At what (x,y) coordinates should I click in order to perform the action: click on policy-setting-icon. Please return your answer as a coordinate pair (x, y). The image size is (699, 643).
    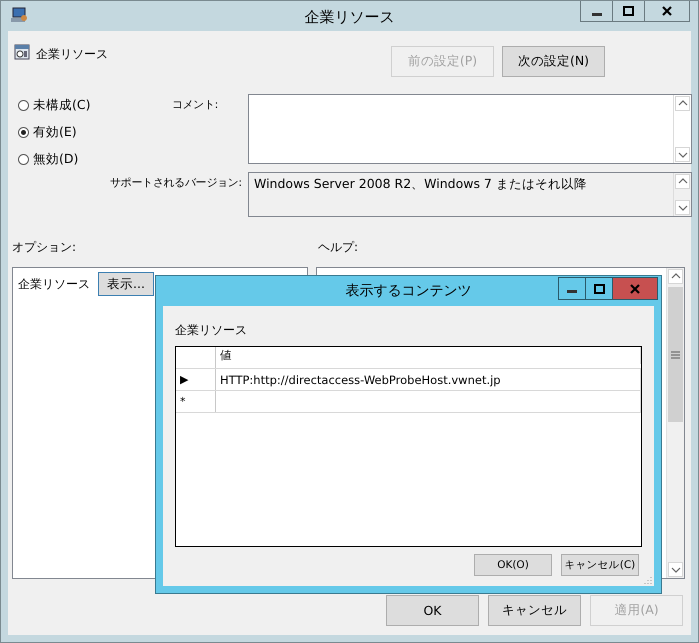
    Looking at the image, I should click on (22, 52).